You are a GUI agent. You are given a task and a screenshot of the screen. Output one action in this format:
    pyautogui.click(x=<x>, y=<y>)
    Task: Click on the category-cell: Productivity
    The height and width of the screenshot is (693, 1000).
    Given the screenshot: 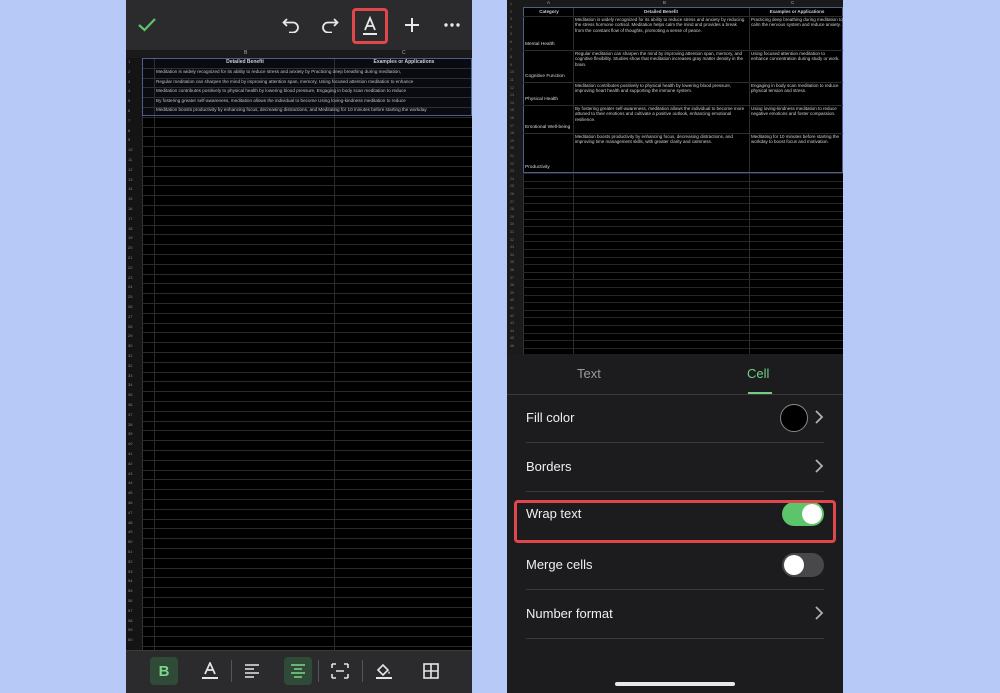 What is the action you would take?
    pyautogui.click(x=537, y=167)
    